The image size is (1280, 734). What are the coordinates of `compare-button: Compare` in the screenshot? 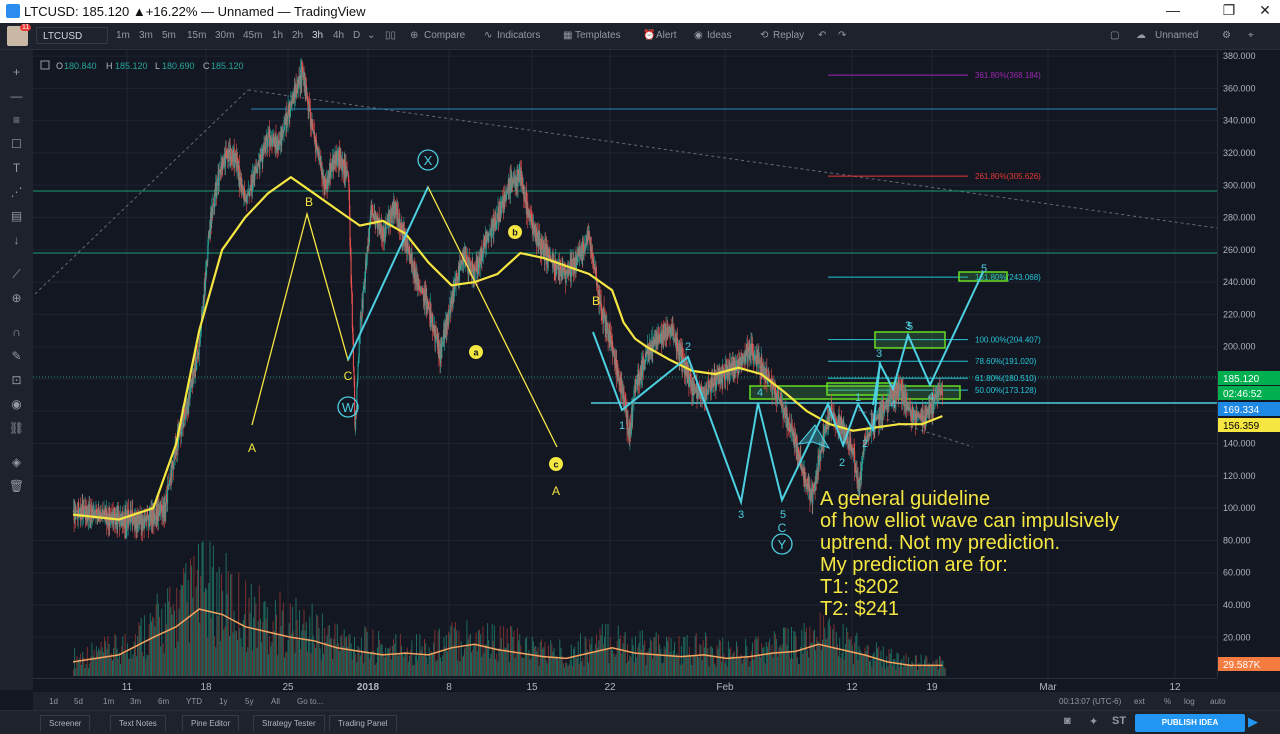 It's located at (444, 35).